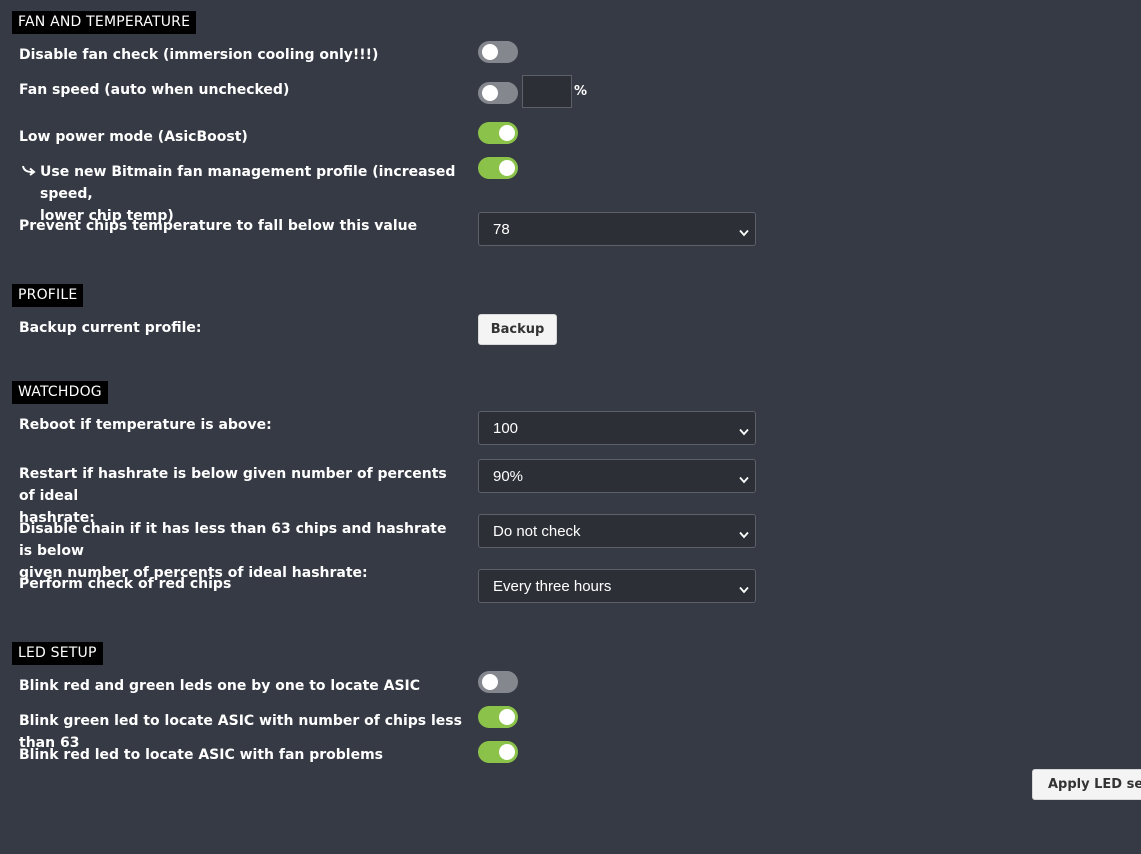 The image size is (1141, 854). I want to click on section-title-led-setup: LED SETUP, so click(57, 653).